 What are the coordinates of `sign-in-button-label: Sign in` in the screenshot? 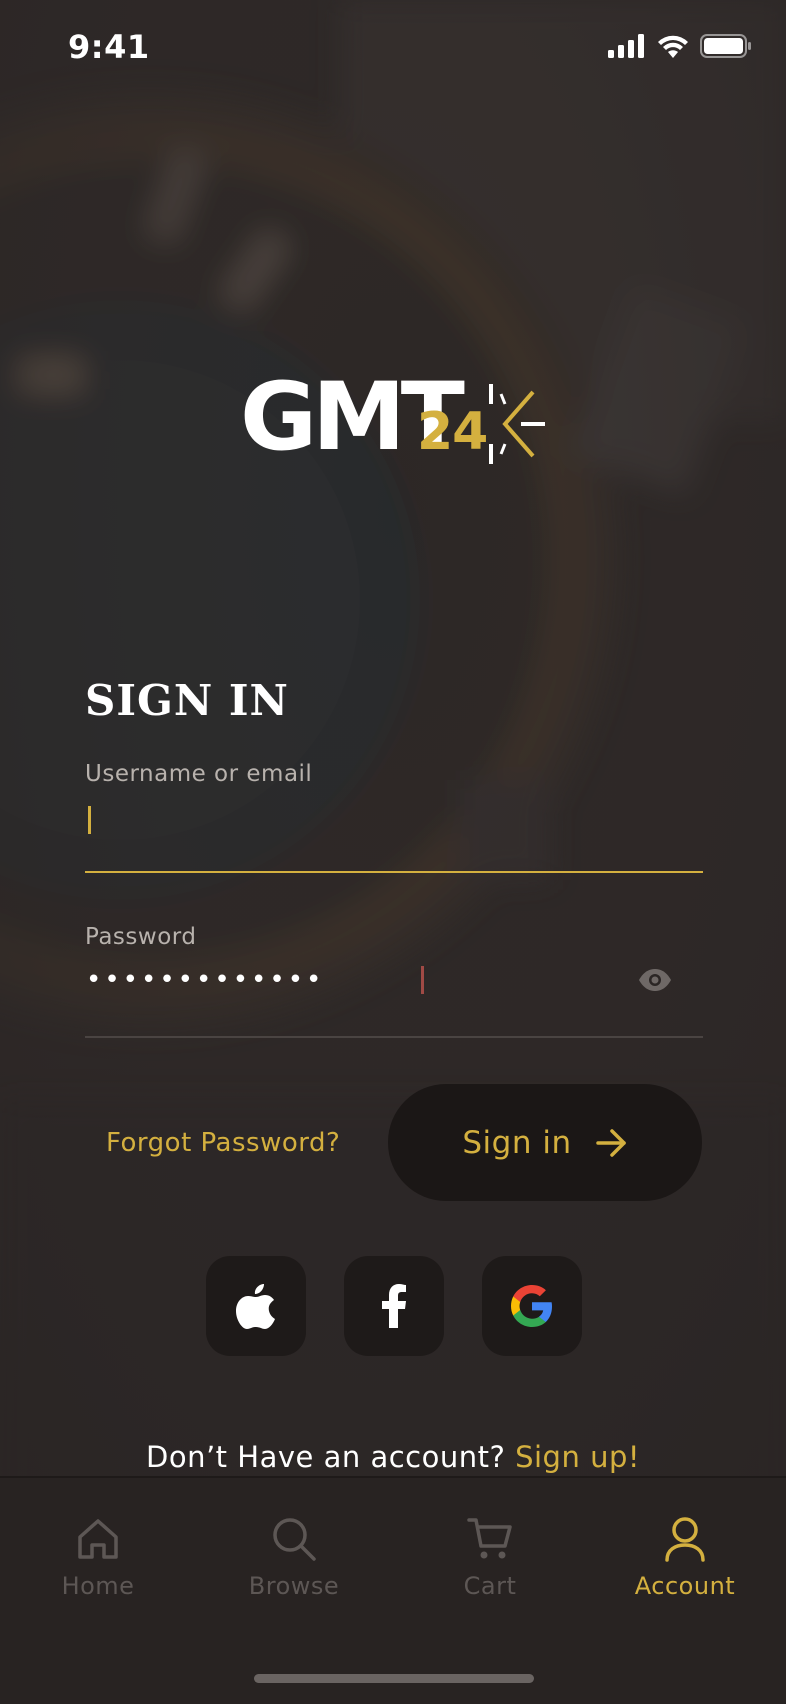 It's located at (517, 1142).